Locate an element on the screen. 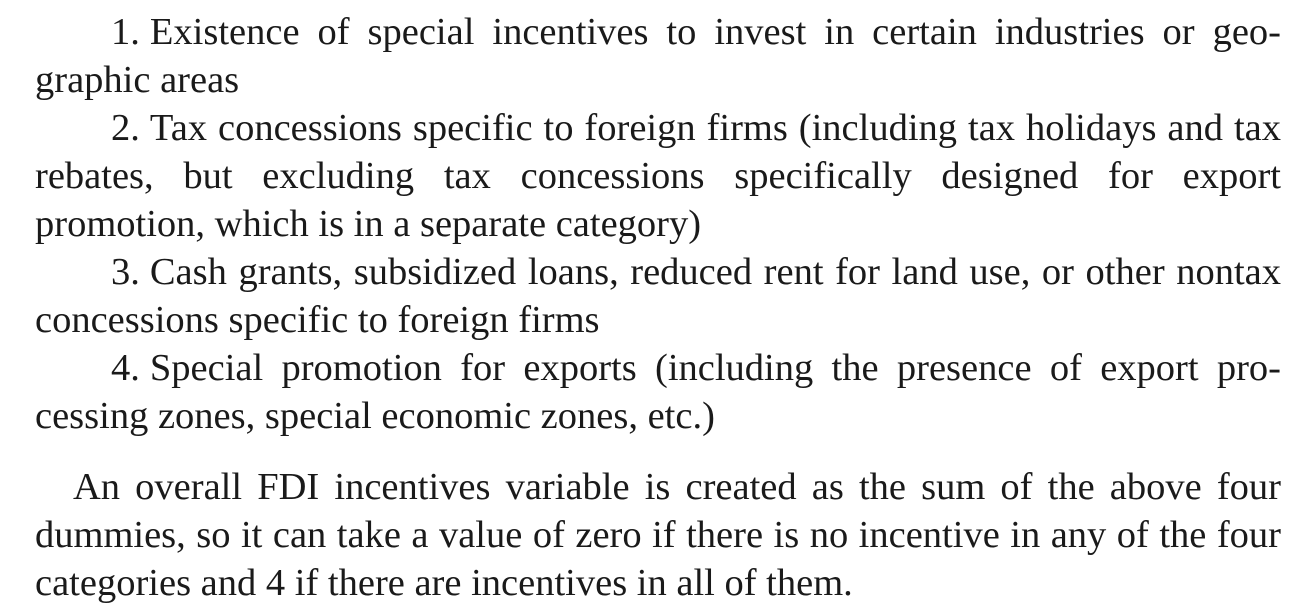  list-item-number: 2. is located at coordinates (125, 128).